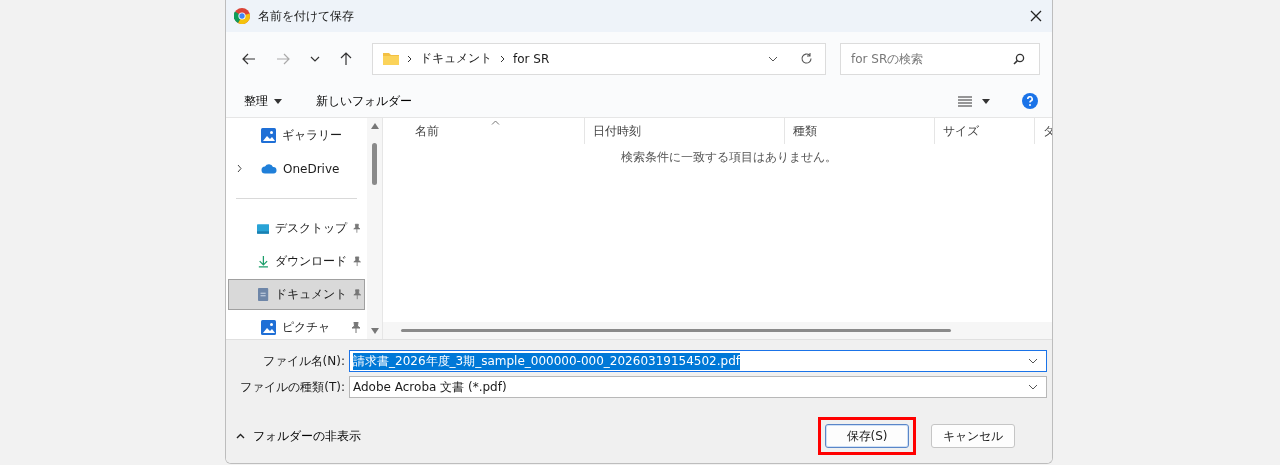  What do you see at coordinates (729, 157) in the screenshot?
I see `empty-message: 検索条件に一致する項目はありません。` at bounding box center [729, 157].